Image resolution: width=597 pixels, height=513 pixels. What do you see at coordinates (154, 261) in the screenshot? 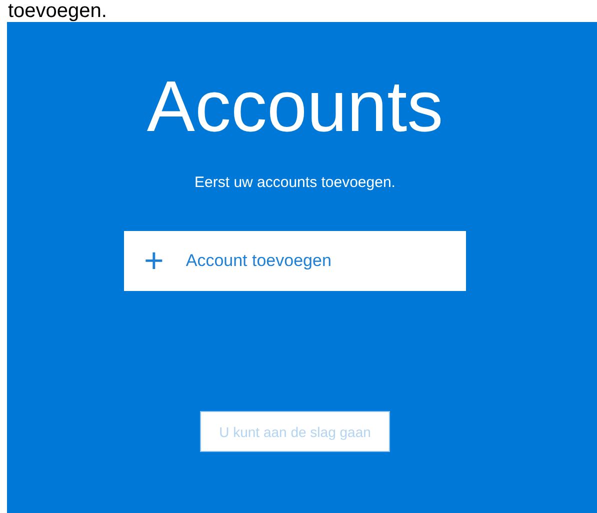
I see `plus-icon: +` at bounding box center [154, 261].